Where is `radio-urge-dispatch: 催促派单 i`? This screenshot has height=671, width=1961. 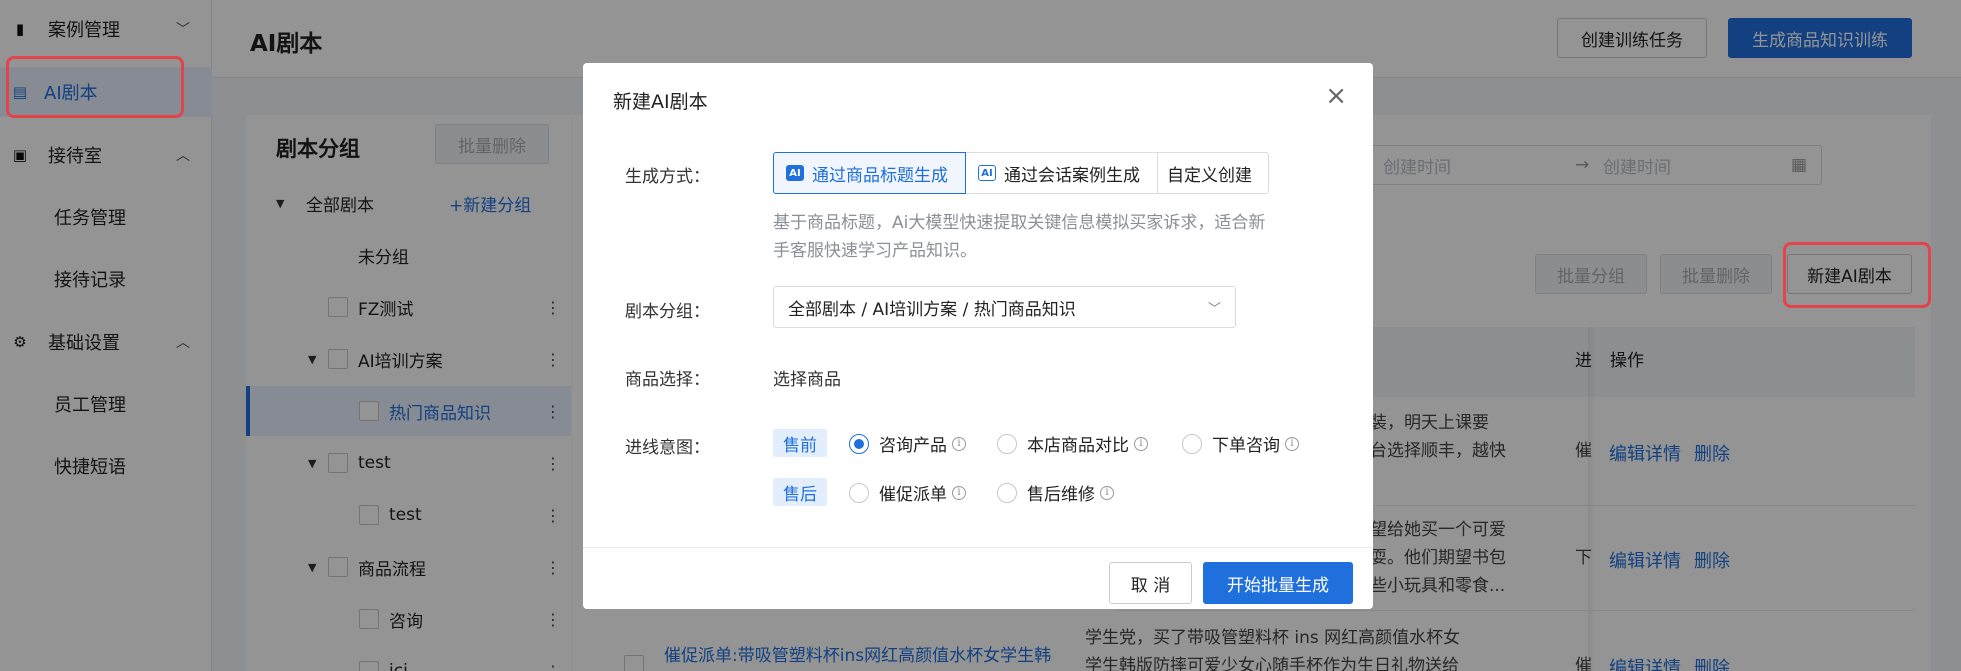
radio-urge-dispatch: 催促派单 i is located at coordinates (907, 492).